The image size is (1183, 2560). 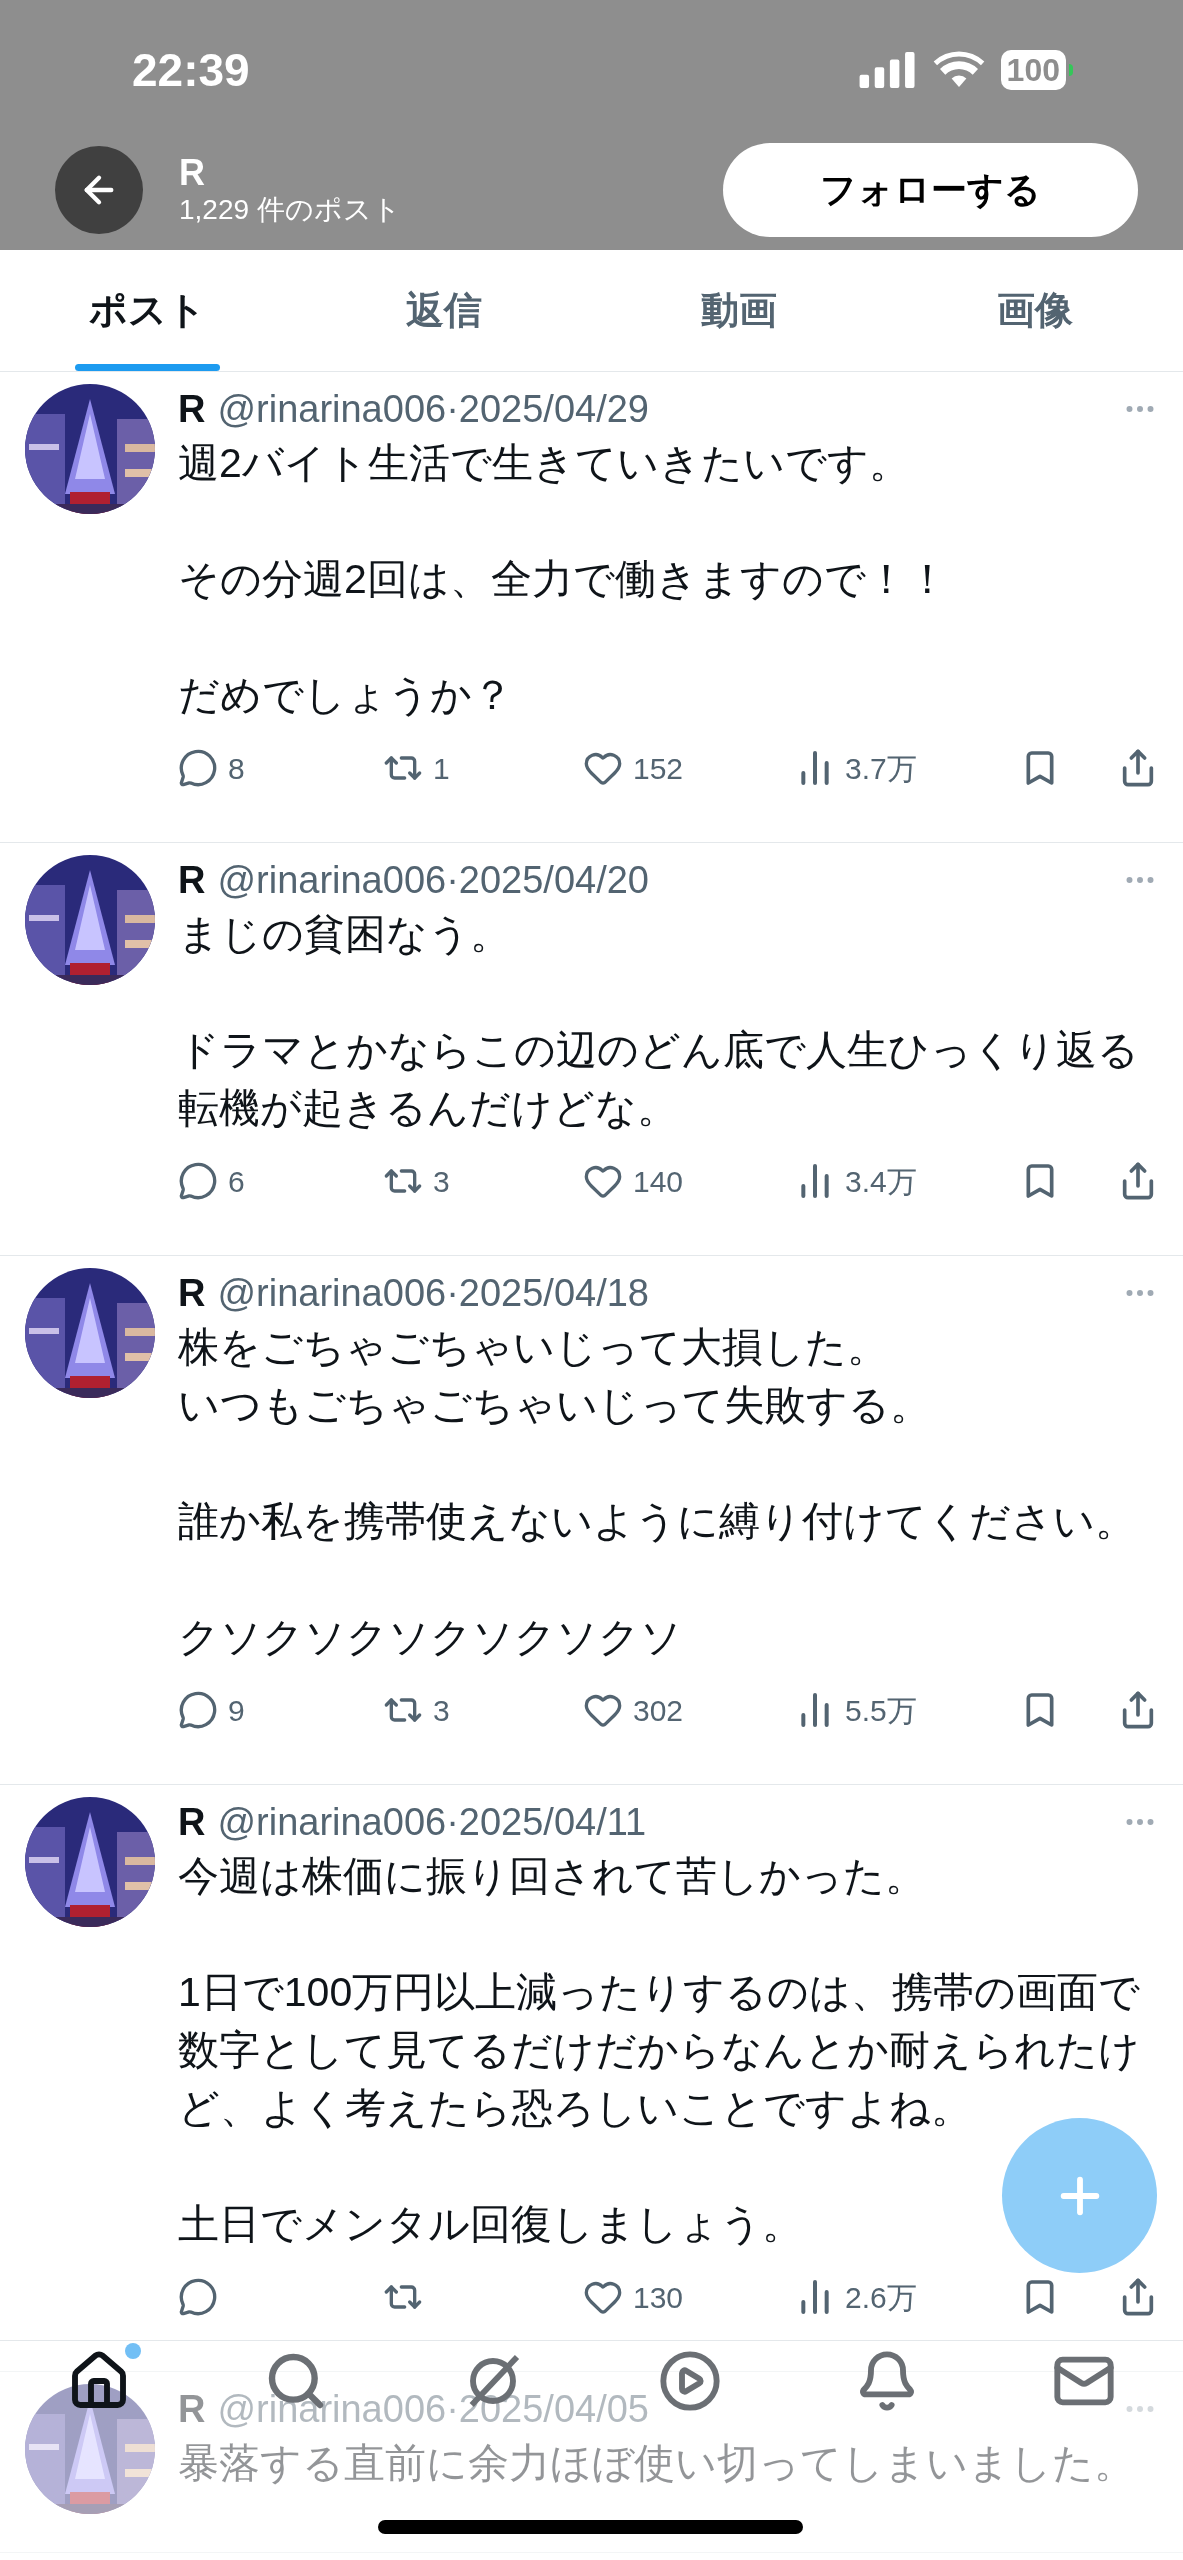 What do you see at coordinates (192, 173) in the screenshot?
I see `profile-name: R` at bounding box center [192, 173].